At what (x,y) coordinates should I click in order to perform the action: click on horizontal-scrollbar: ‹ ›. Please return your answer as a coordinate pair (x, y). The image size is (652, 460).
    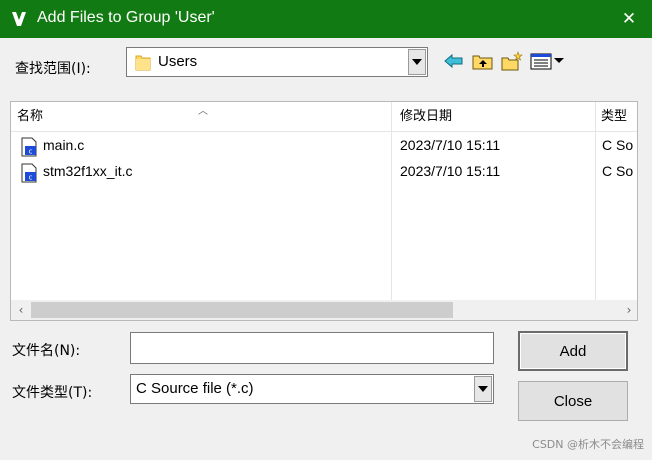
    Looking at the image, I should click on (324, 310).